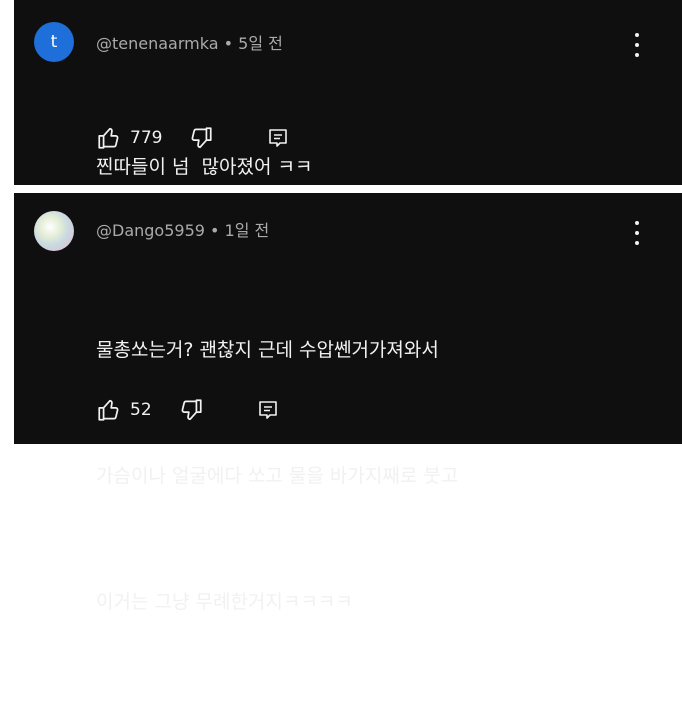 Image resolution: width=682 pixels, height=707 pixels. What do you see at coordinates (141, 410) in the screenshot?
I see `like-count: 52` at bounding box center [141, 410].